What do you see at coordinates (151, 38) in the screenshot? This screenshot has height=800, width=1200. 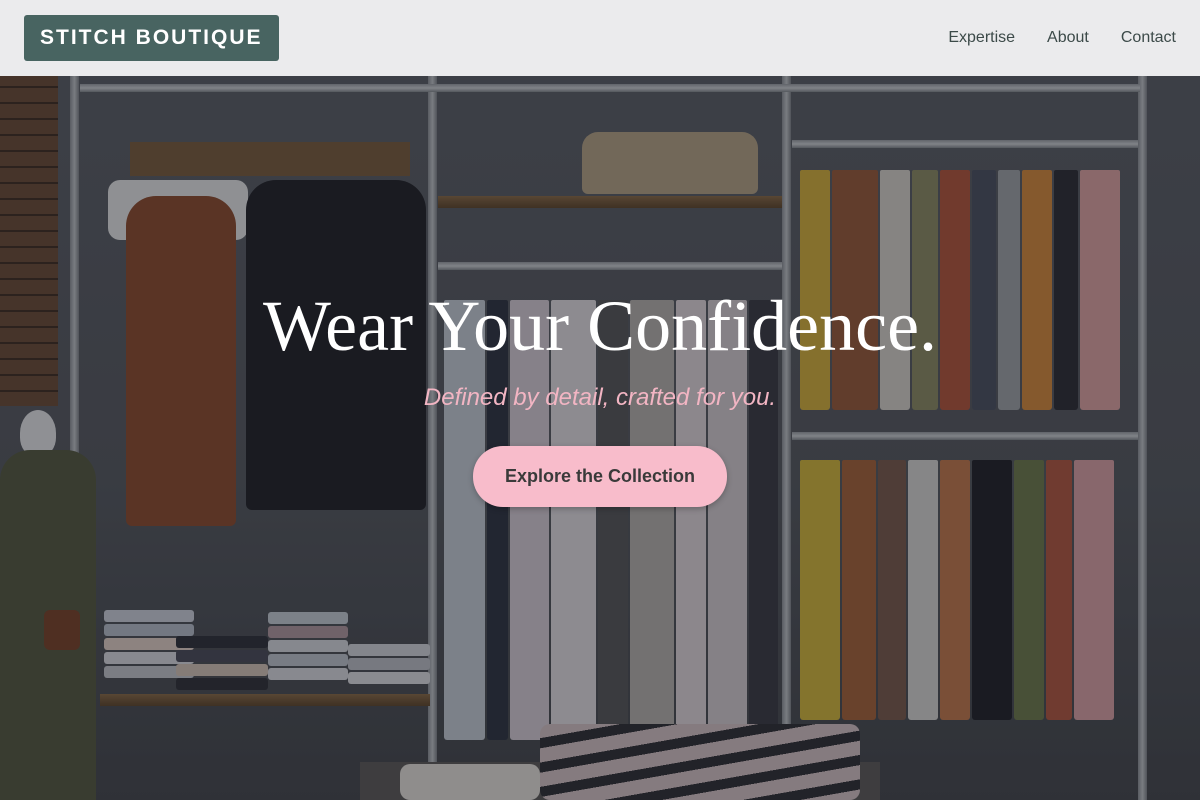 I see `brand-logo: STITCH BOUTIQUE` at bounding box center [151, 38].